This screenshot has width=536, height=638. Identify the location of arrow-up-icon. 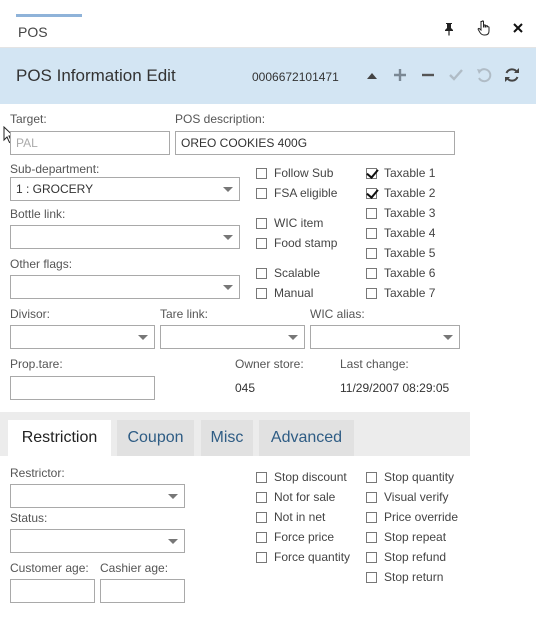
(372, 75).